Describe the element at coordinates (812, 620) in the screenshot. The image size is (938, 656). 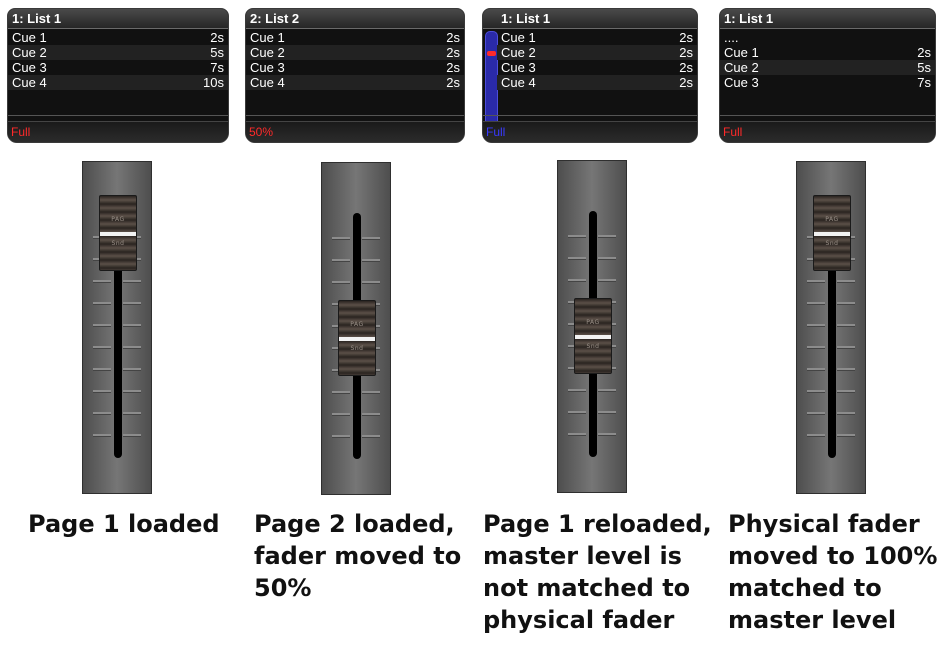
I see `caption-line: master level` at that location.